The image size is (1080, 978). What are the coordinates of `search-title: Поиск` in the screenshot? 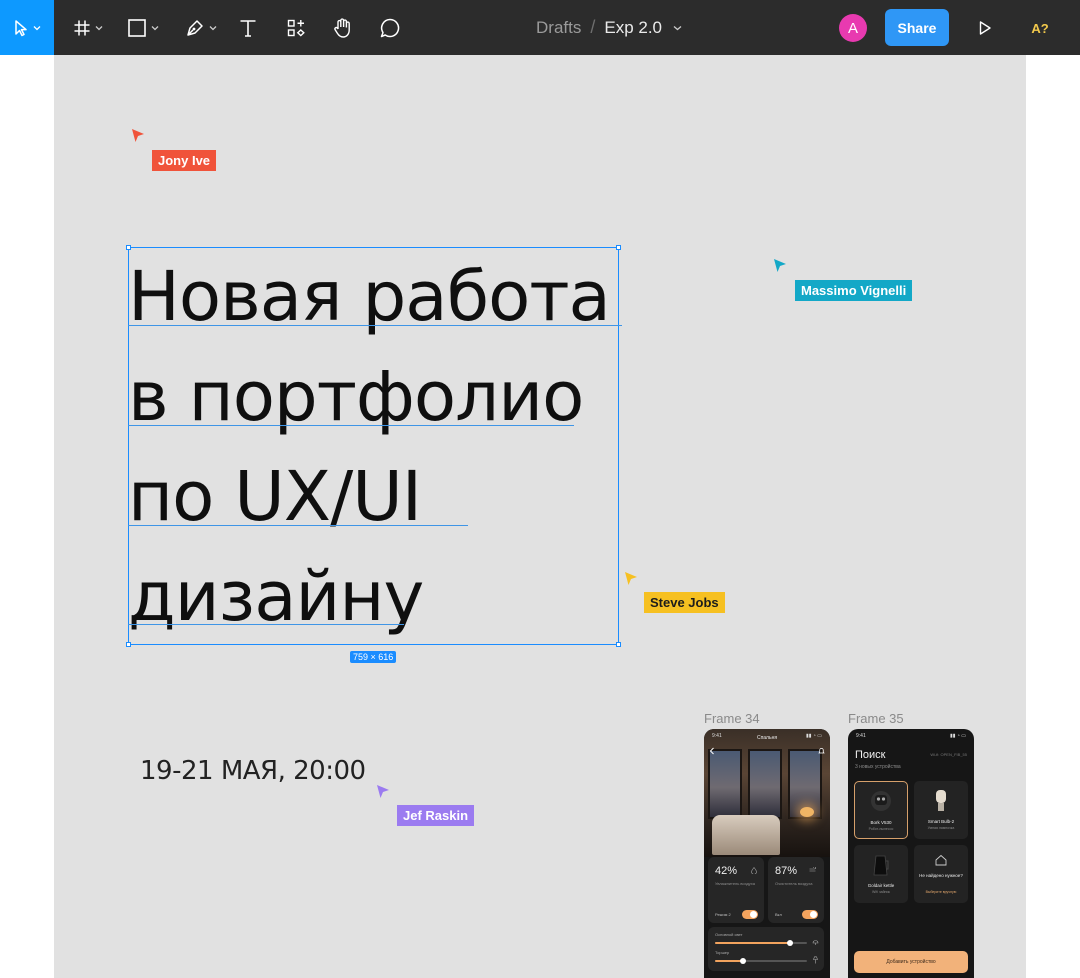 It's located at (870, 755).